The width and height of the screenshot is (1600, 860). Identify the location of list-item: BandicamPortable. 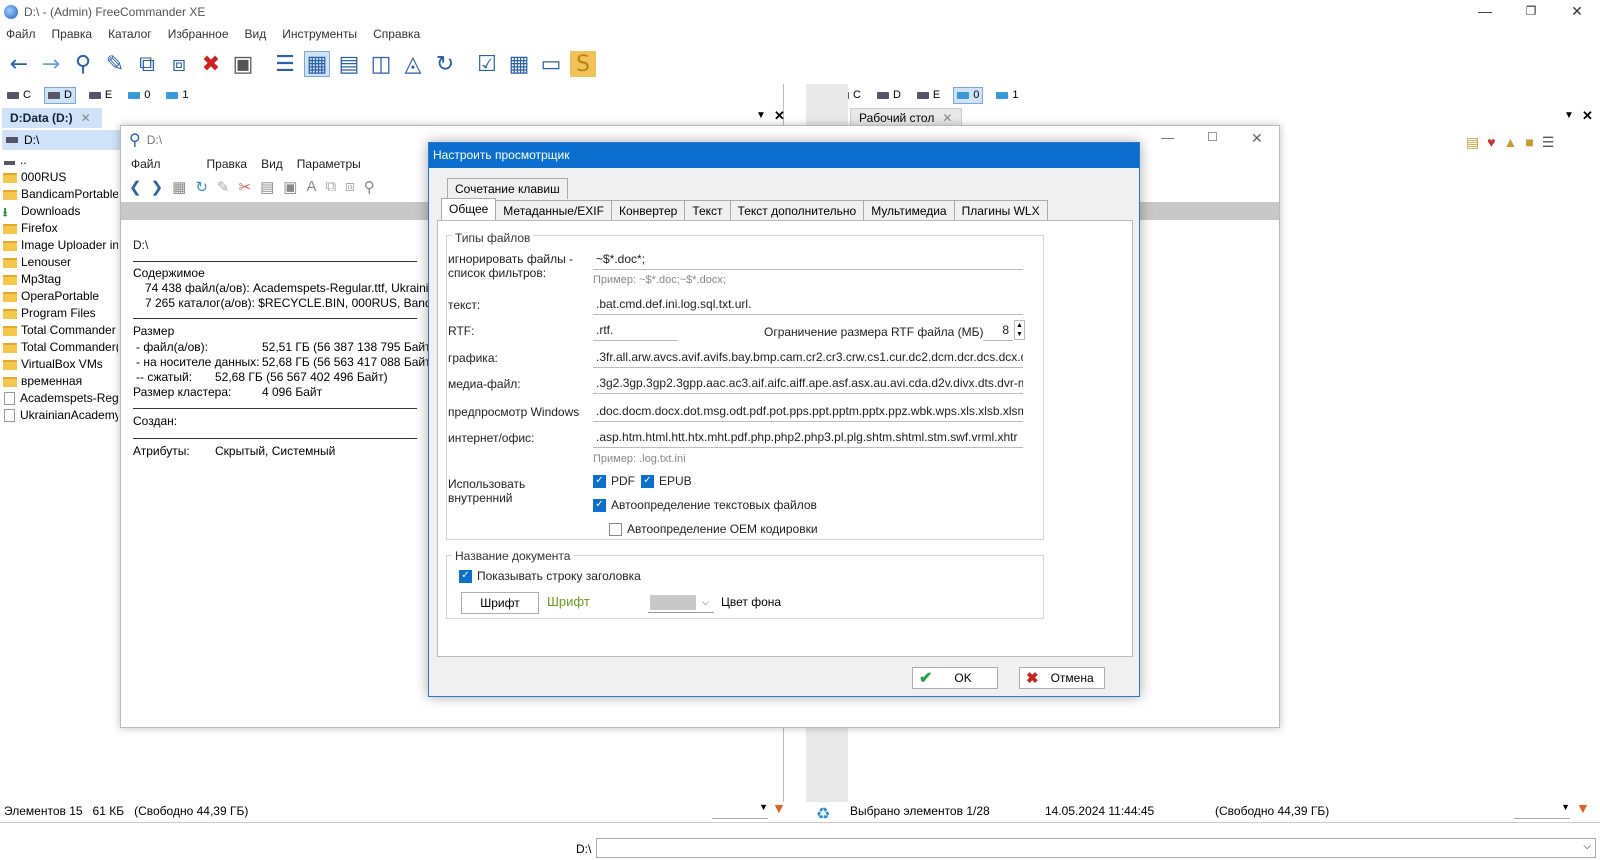
(59, 194).